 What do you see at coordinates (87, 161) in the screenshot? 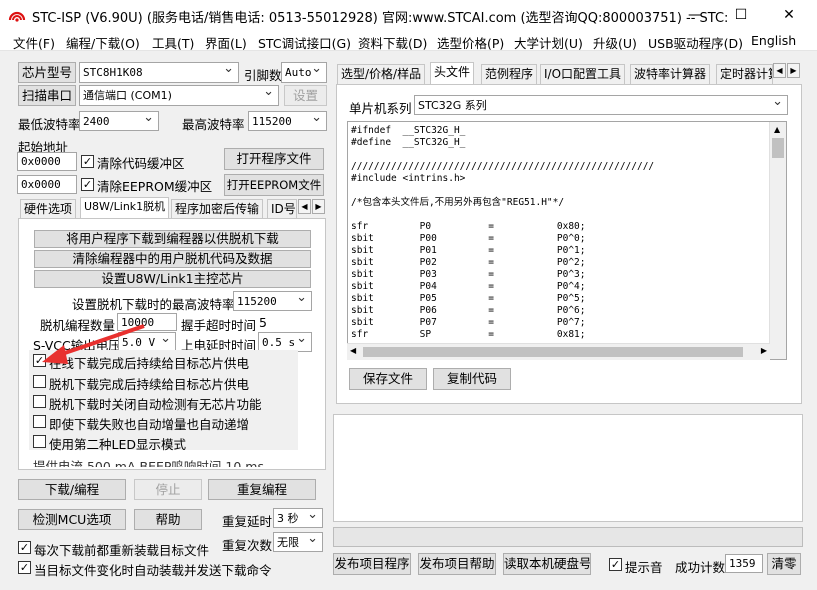
I see `clear-code-checkbox: ✓` at bounding box center [87, 161].